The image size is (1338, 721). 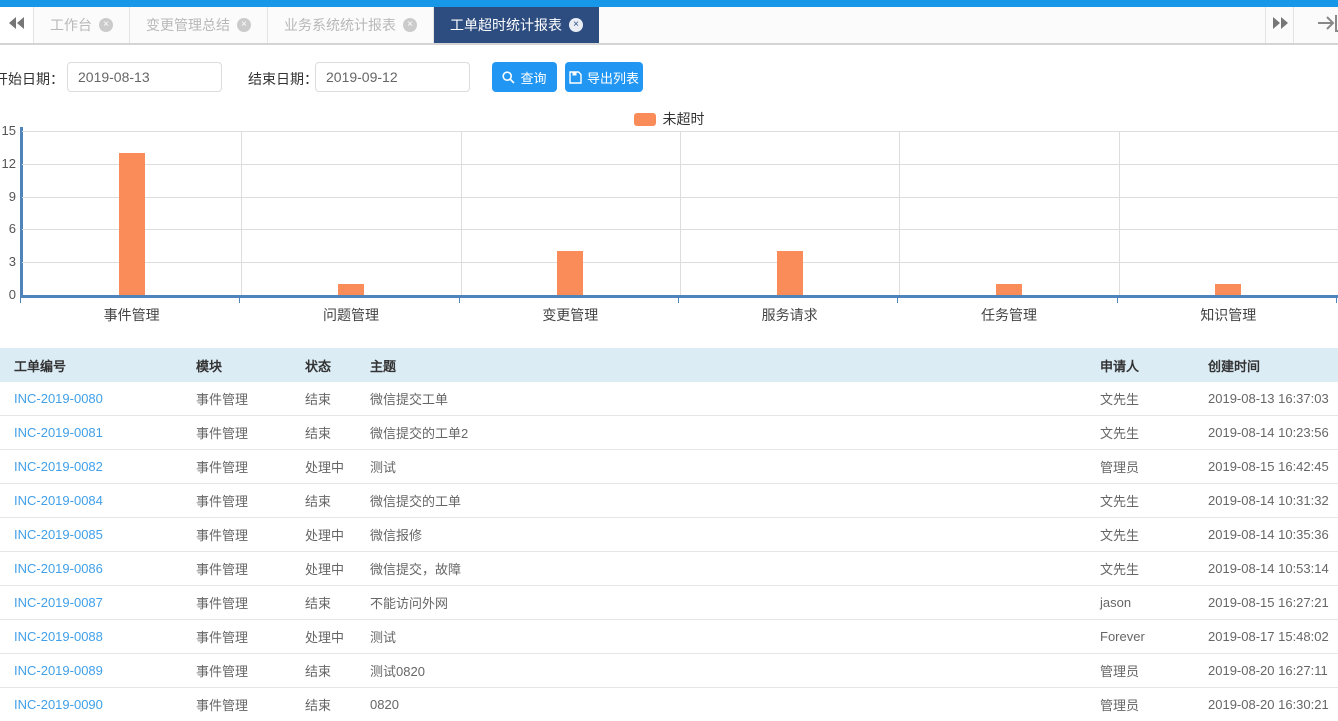 I want to click on start-date-label: 开始日期：, so click(x=32, y=79).